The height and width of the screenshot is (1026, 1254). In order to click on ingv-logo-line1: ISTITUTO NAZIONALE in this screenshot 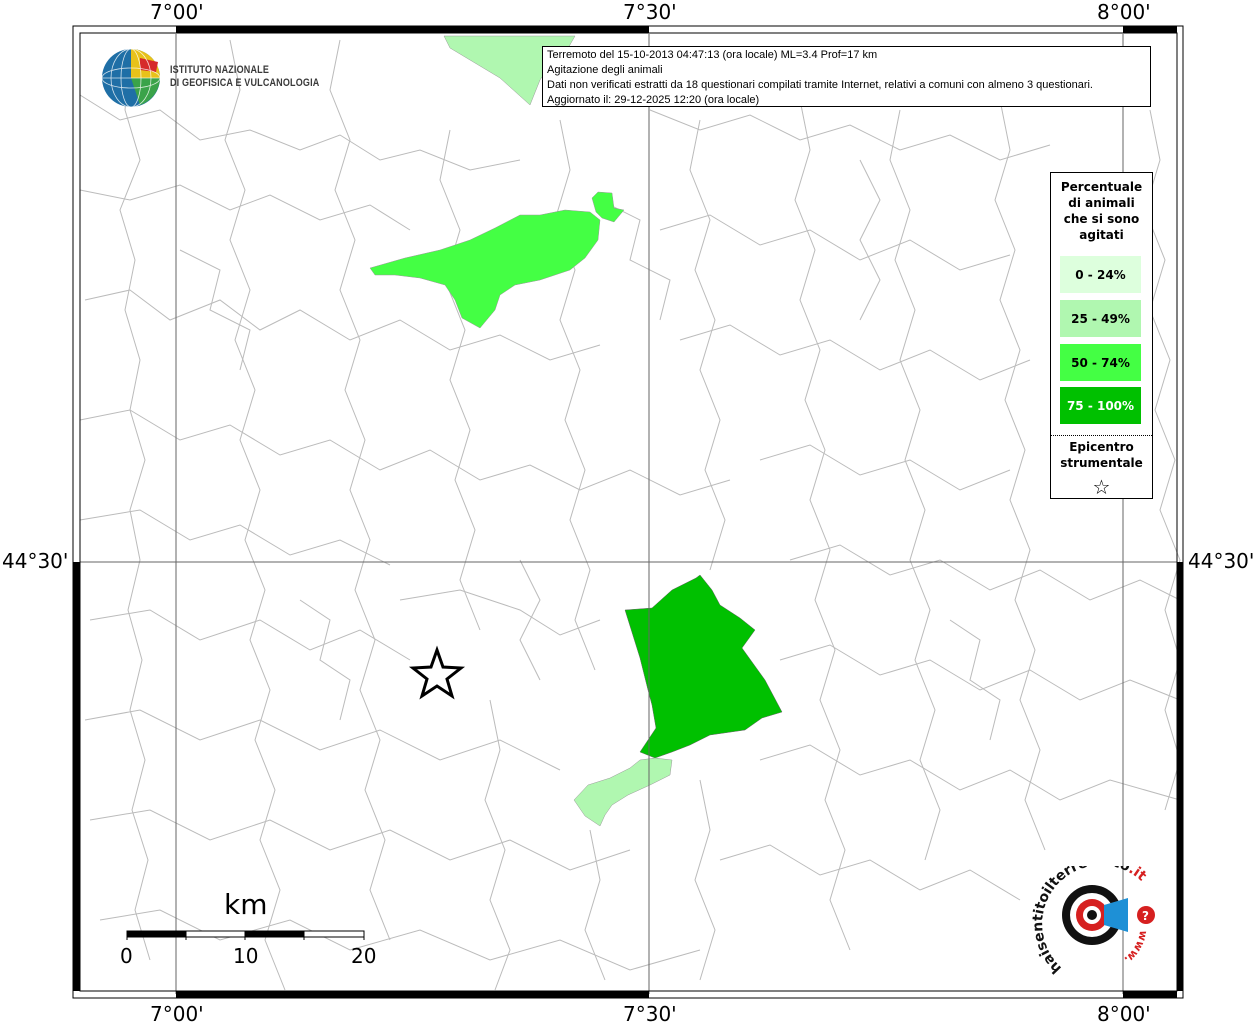, I will do `click(220, 70)`.